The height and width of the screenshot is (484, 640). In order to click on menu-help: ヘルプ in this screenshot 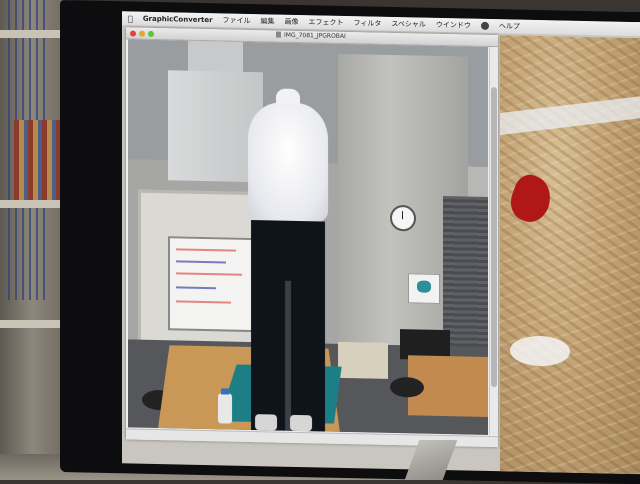, I will do `click(509, 26)`.